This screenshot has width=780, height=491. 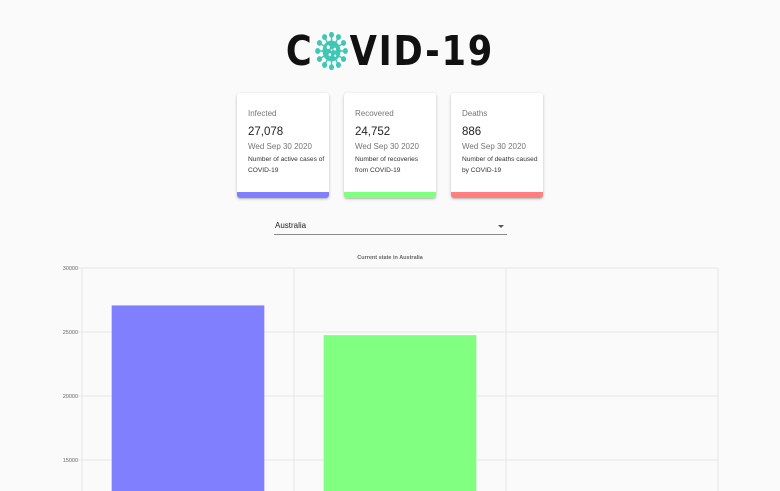 What do you see at coordinates (70, 397) in the screenshot?
I see `y-tick-label: 20000` at bounding box center [70, 397].